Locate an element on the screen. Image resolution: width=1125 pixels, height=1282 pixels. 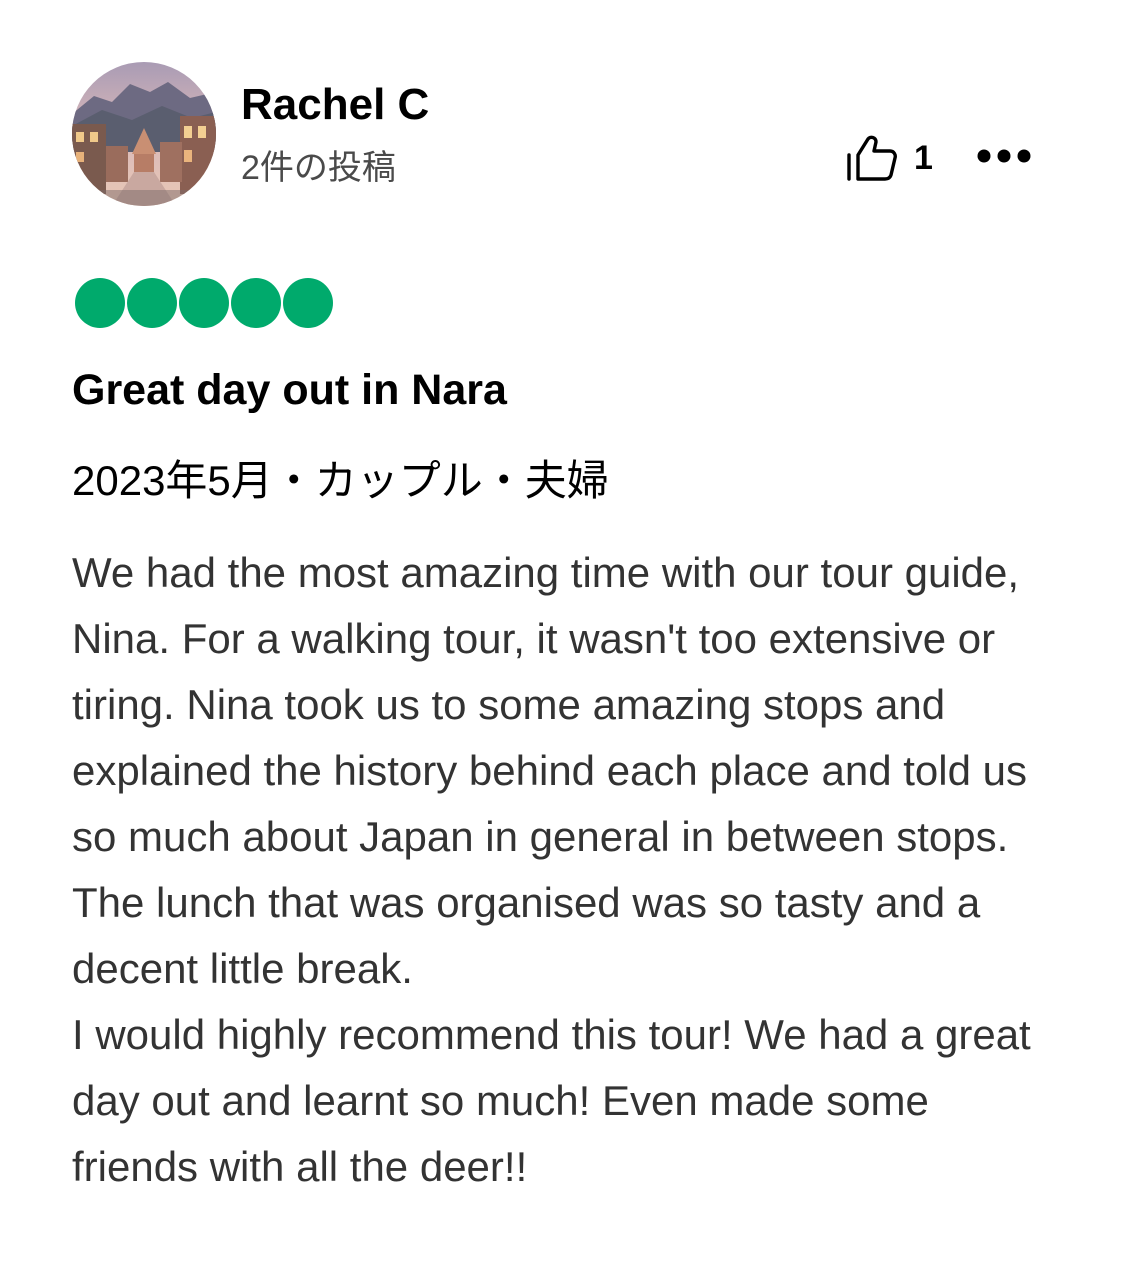
thumbs-up-icon is located at coordinates (873, 158).